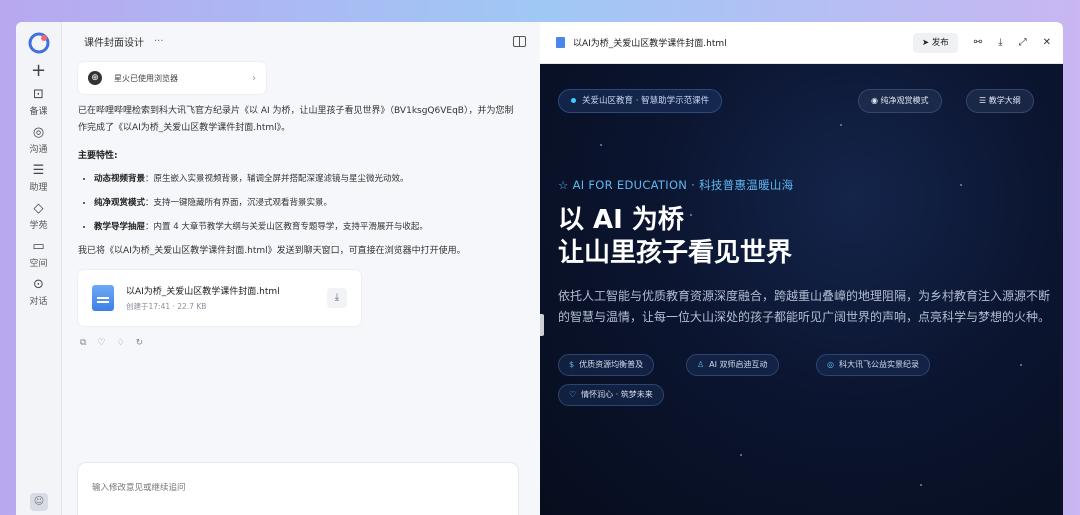 The width and height of the screenshot is (1080, 515). I want to click on tag-label: AI 双师启迪互动, so click(738, 364).